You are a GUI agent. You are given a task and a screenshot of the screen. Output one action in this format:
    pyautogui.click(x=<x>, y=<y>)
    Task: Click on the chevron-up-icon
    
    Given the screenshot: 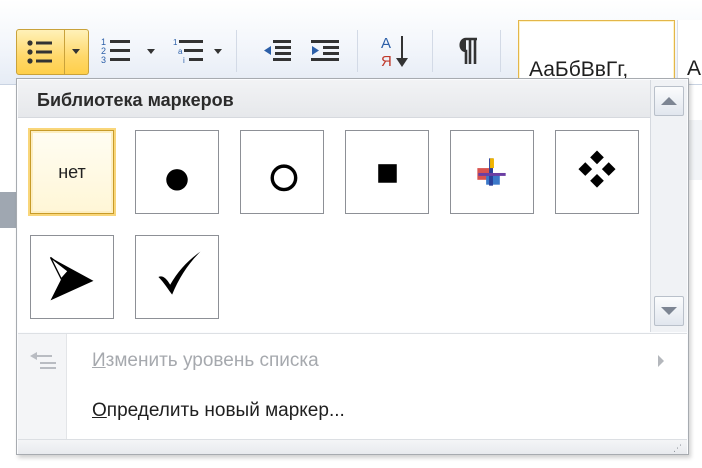 What is the action you would take?
    pyautogui.click(x=669, y=101)
    